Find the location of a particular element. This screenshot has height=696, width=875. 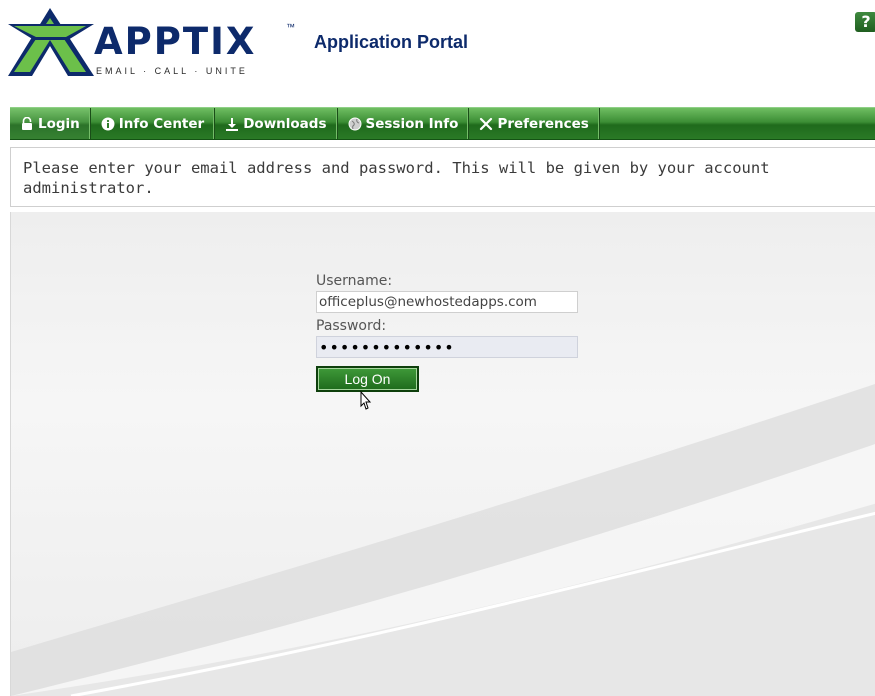

nav-item-info-center: Info Center is located at coordinates (153, 123).